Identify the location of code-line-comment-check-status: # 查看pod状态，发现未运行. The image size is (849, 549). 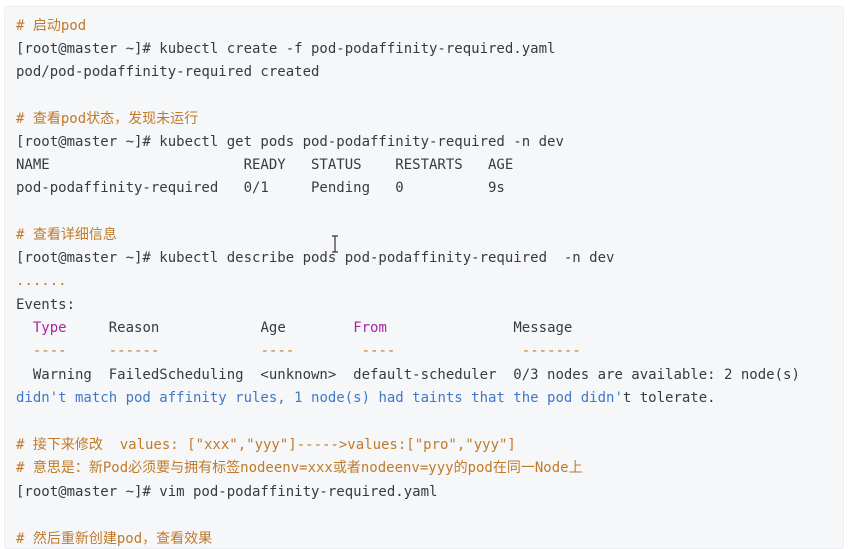
(107, 119).